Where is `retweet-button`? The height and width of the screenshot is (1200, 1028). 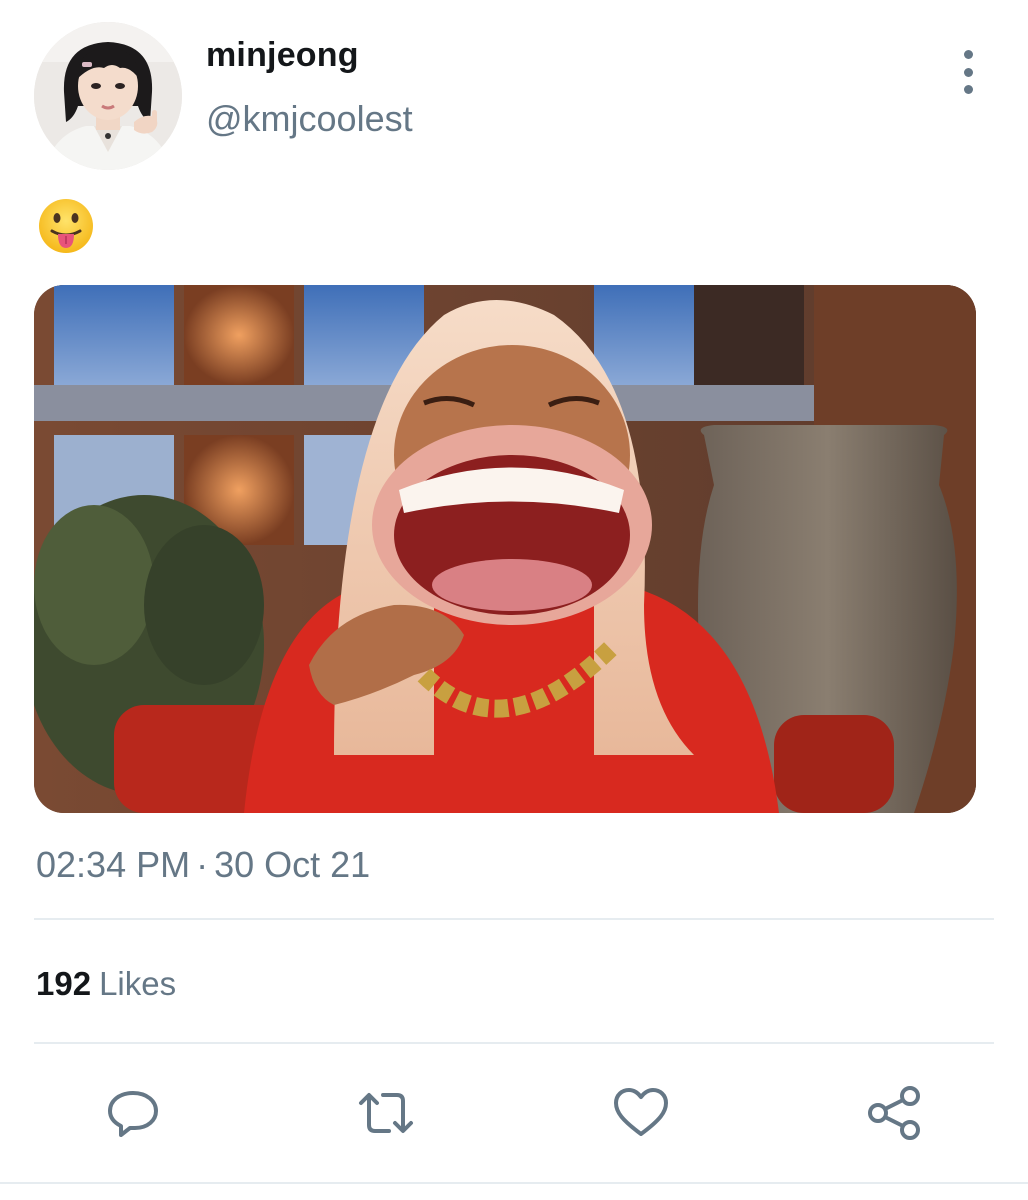 retweet-button is located at coordinates (386, 1113).